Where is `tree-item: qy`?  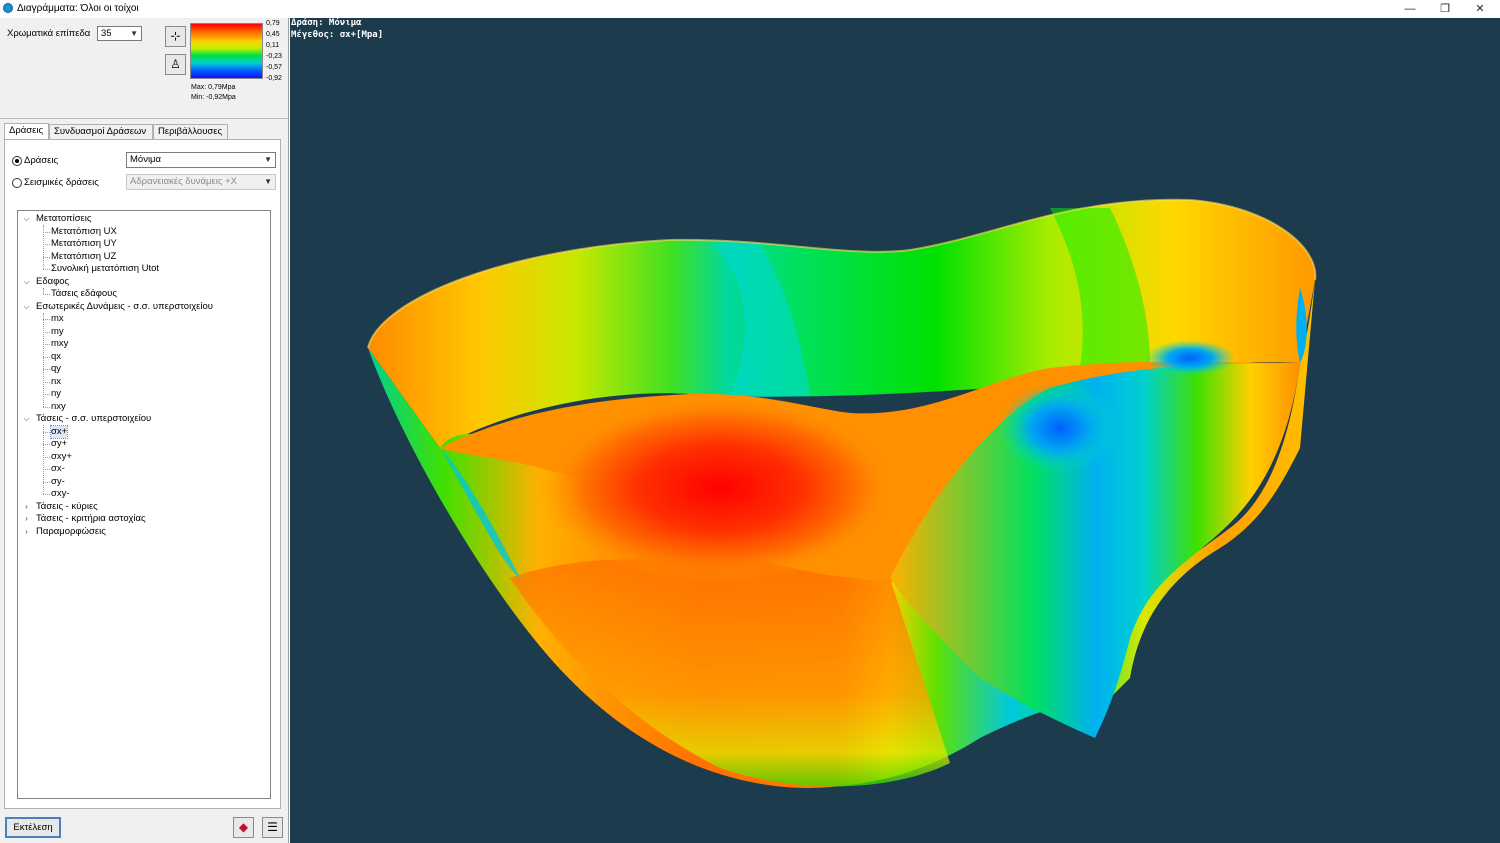 tree-item: qy is located at coordinates (56, 369).